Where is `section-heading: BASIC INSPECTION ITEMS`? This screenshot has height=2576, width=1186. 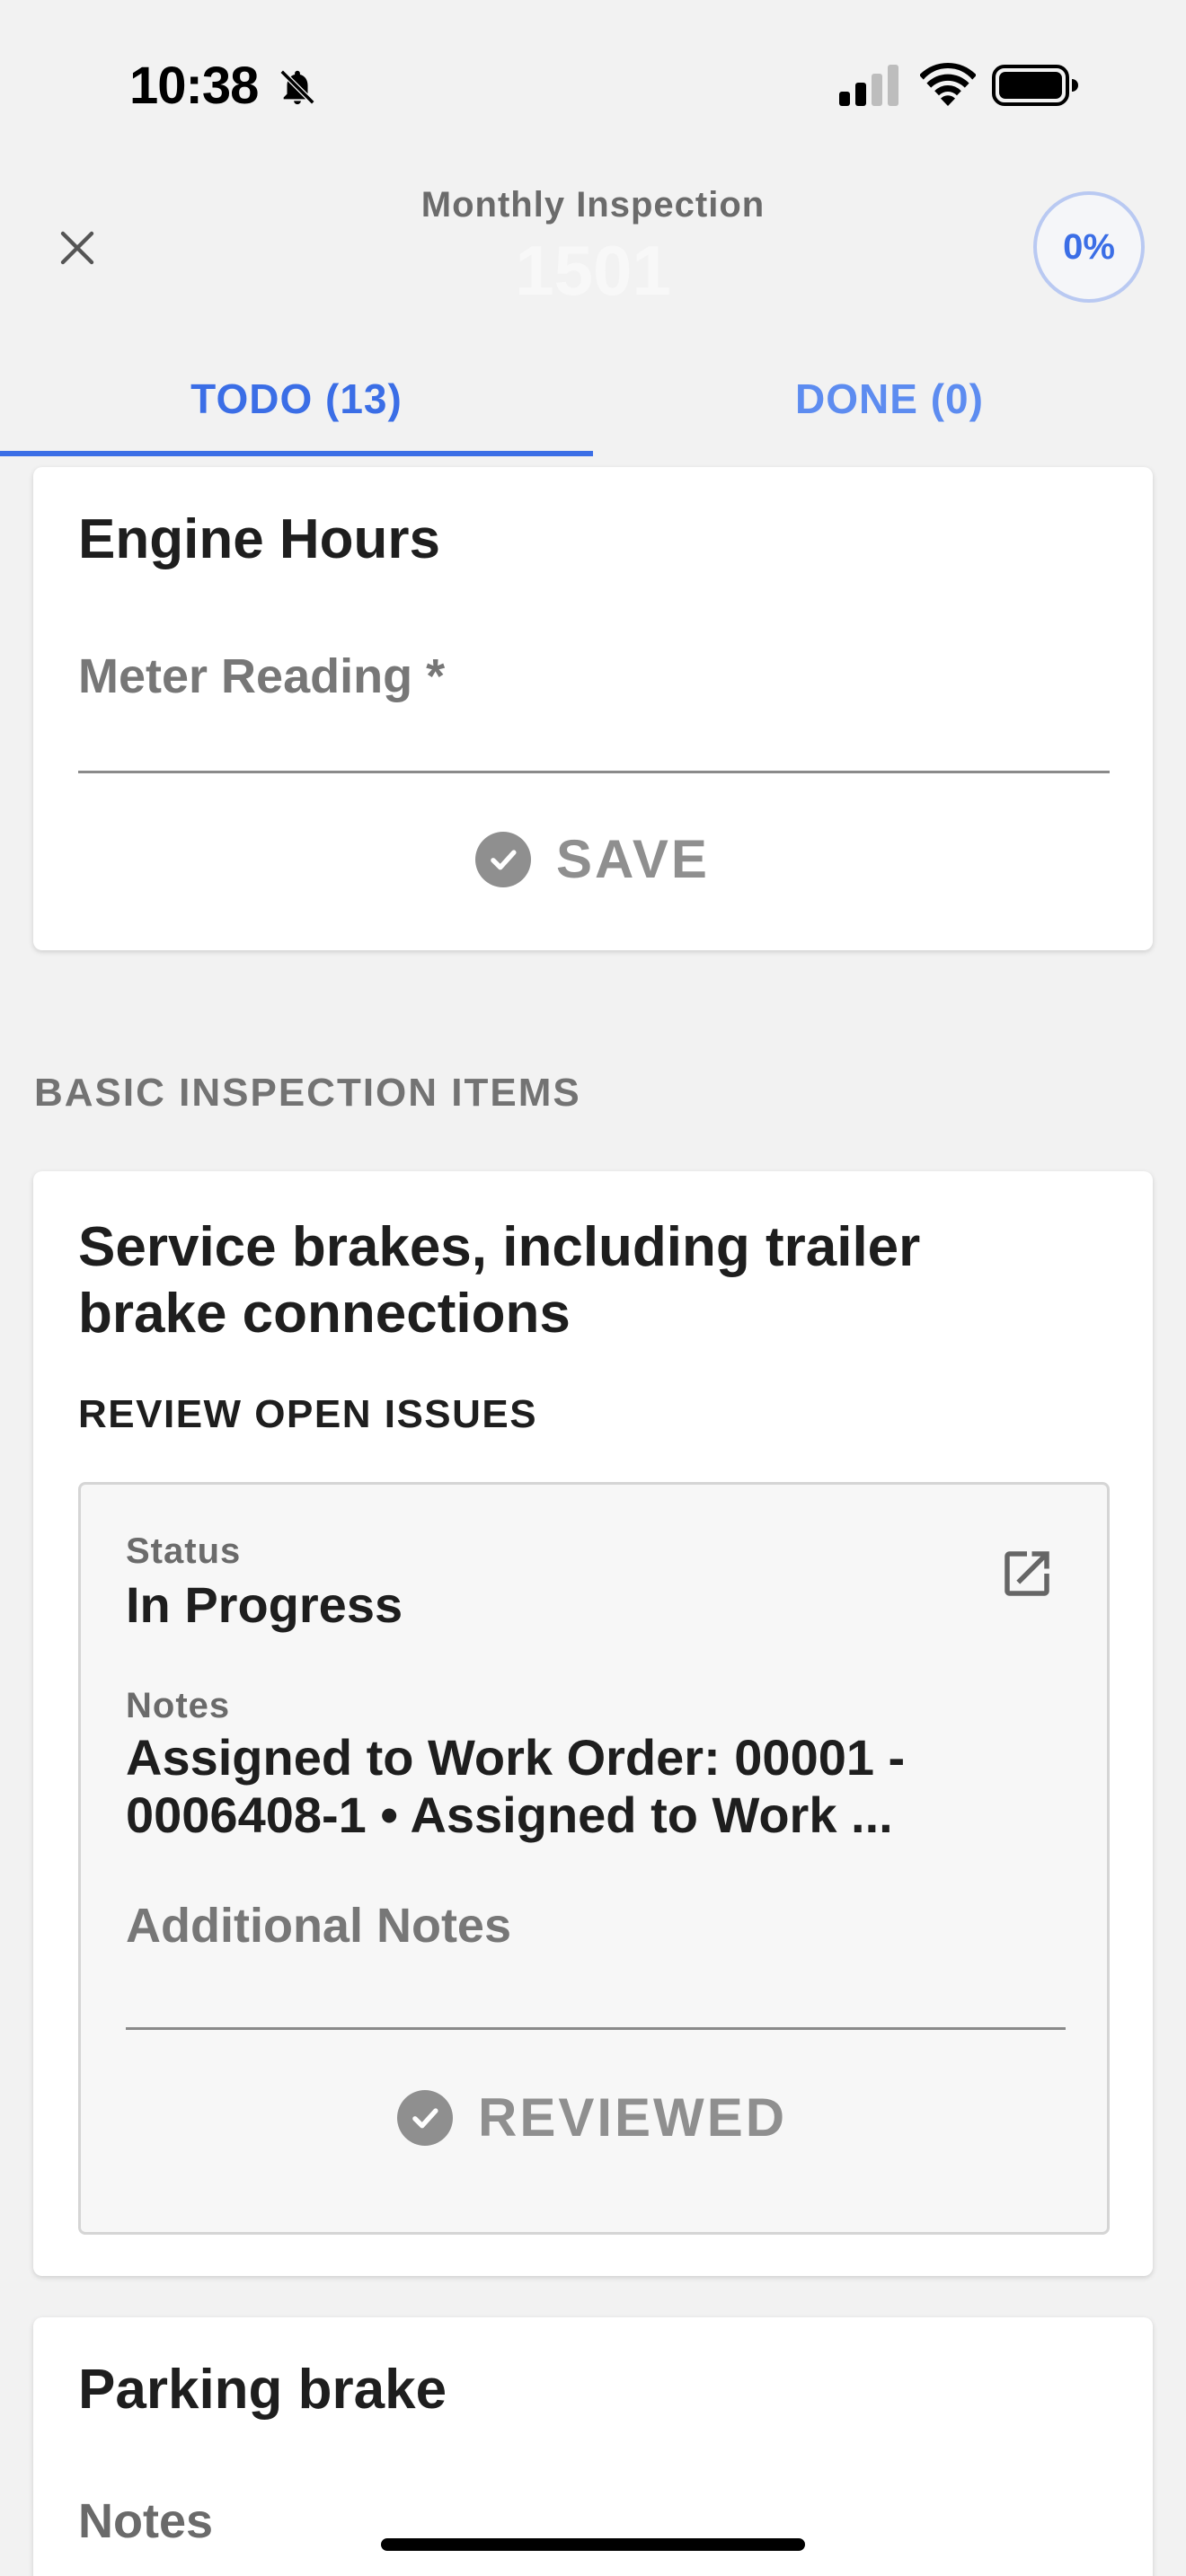 section-heading: BASIC INSPECTION ITEMS is located at coordinates (307, 1093).